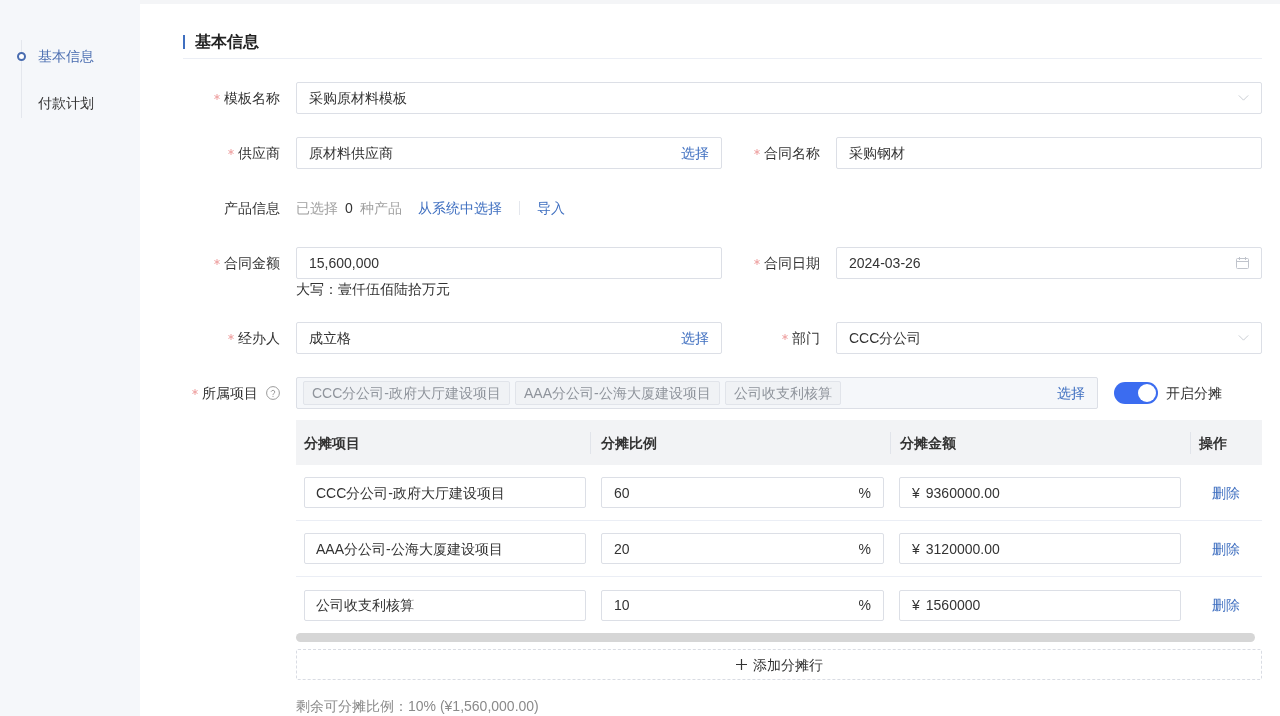  What do you see at coordinates (349, 208) in the screenshot?
I see `product-count-text: 已选择 0 种产品` at bounding box center [349, 208].